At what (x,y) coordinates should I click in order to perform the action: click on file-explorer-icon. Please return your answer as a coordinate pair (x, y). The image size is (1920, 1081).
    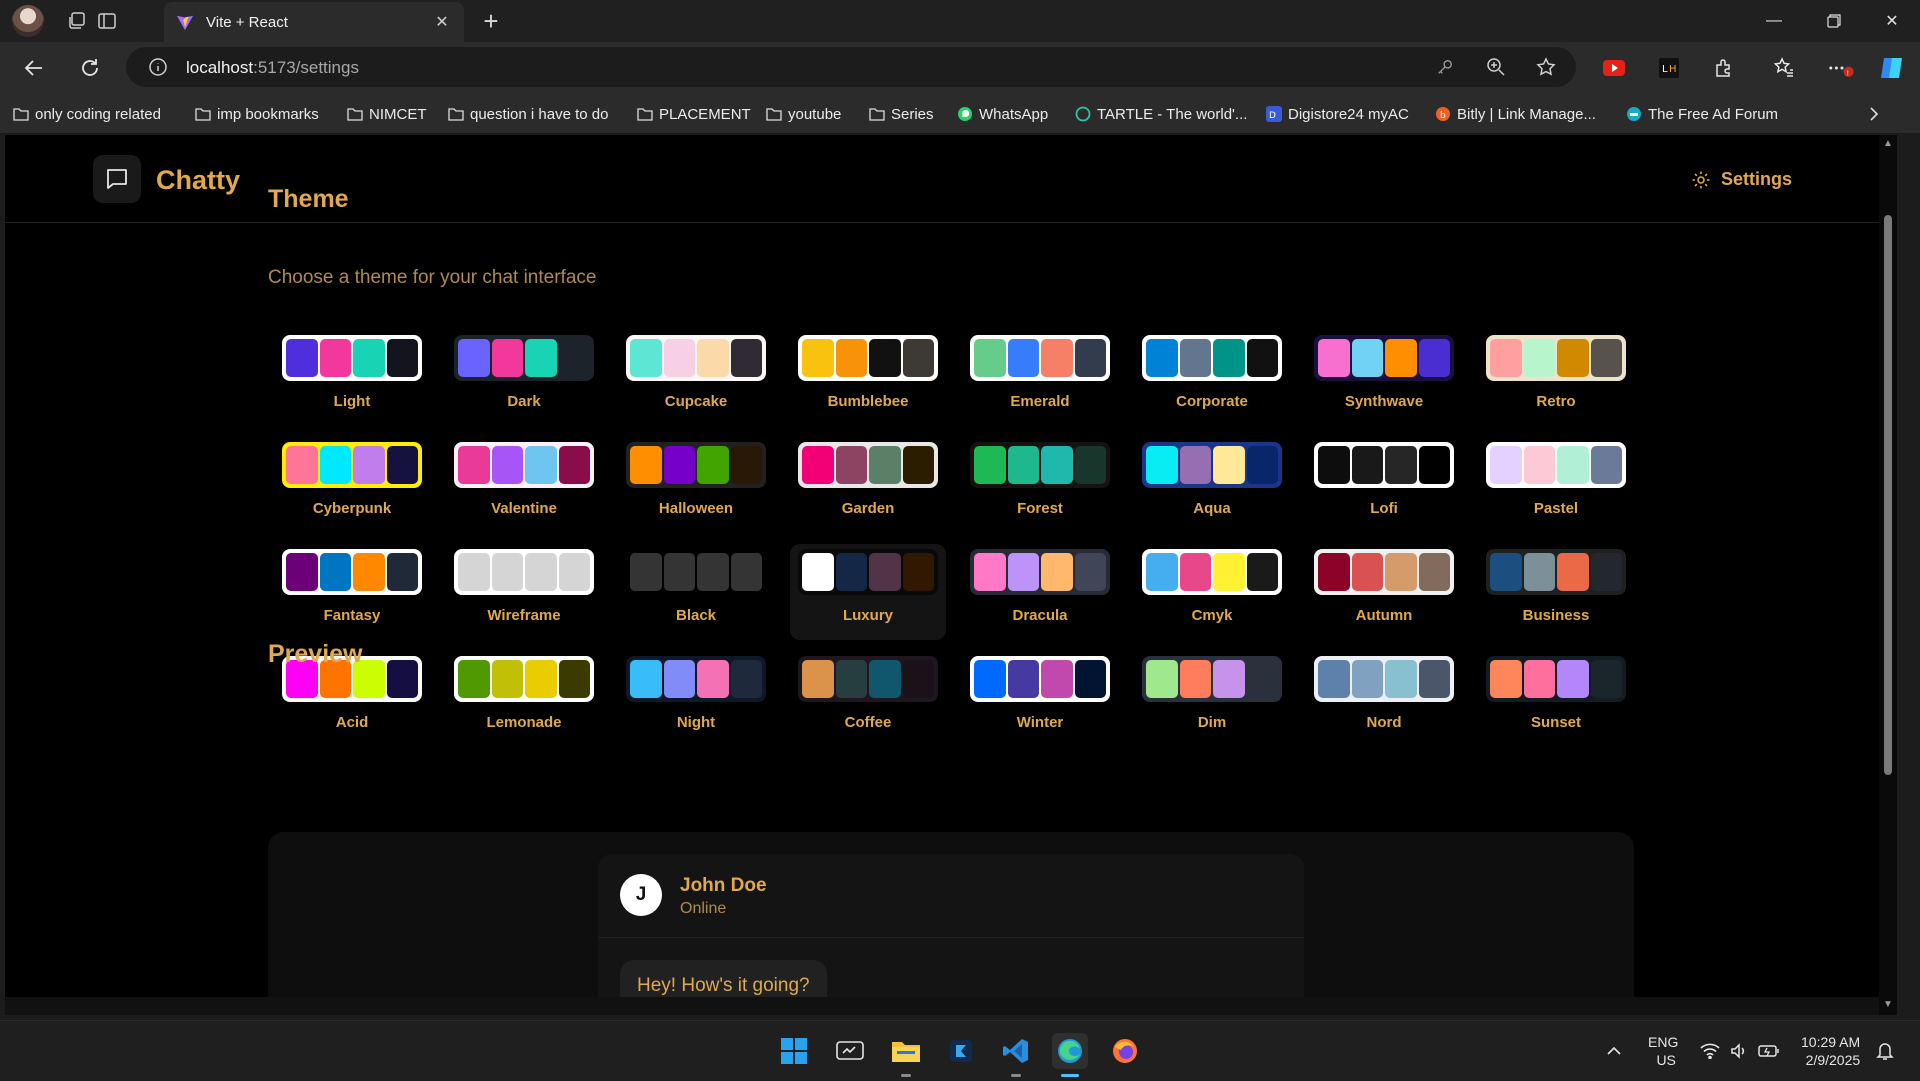
    Looking at the image, I should click on (906, 1055).